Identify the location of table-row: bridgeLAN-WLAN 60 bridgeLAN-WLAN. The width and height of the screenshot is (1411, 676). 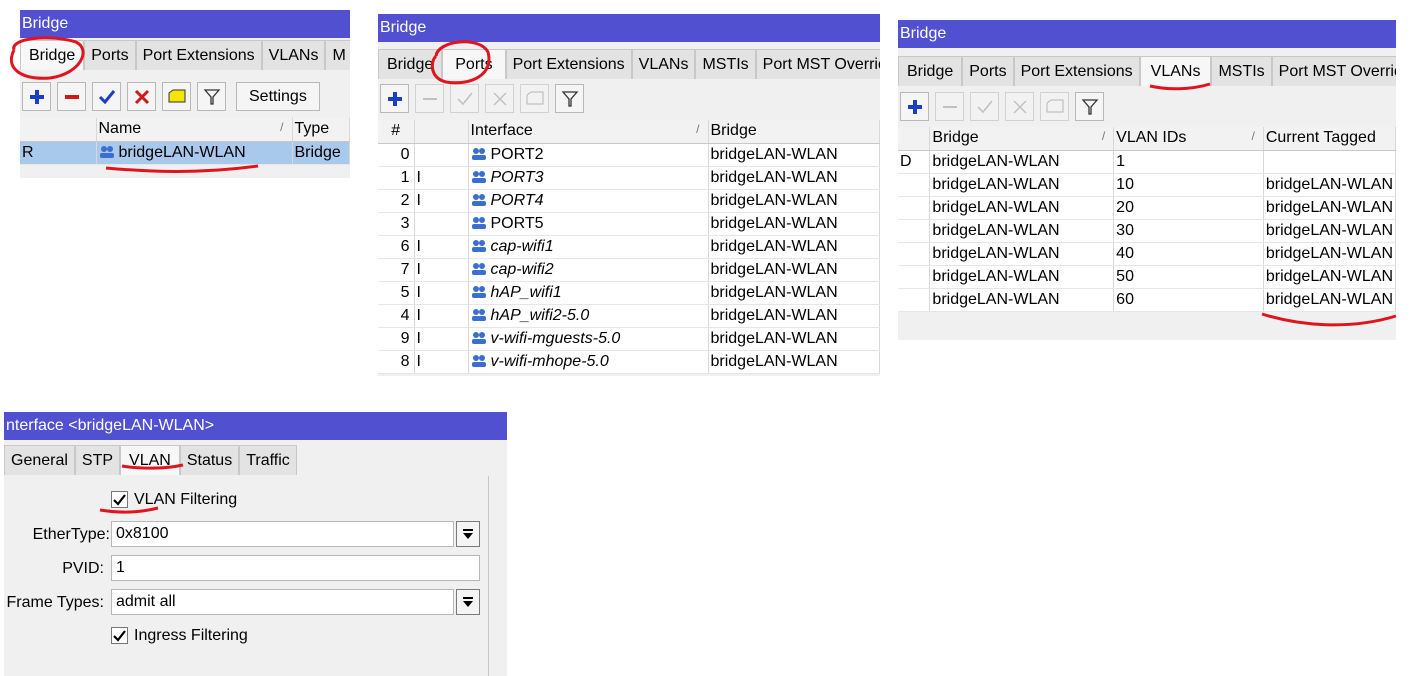
(1147, 300).